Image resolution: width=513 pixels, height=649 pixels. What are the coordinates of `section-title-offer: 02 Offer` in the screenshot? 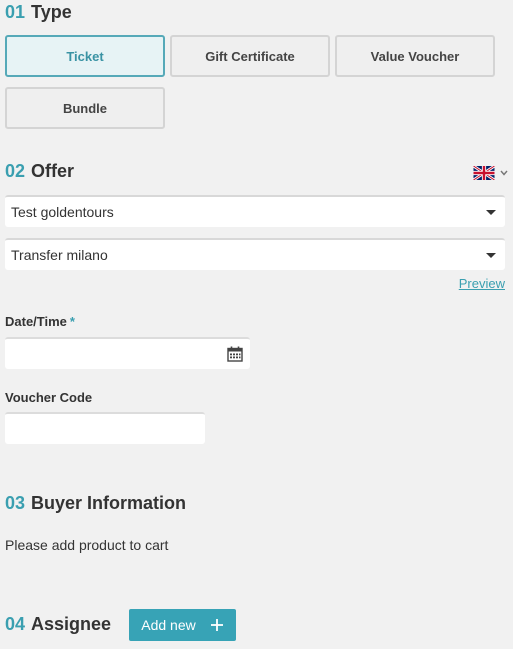 It's located at (39, 171).